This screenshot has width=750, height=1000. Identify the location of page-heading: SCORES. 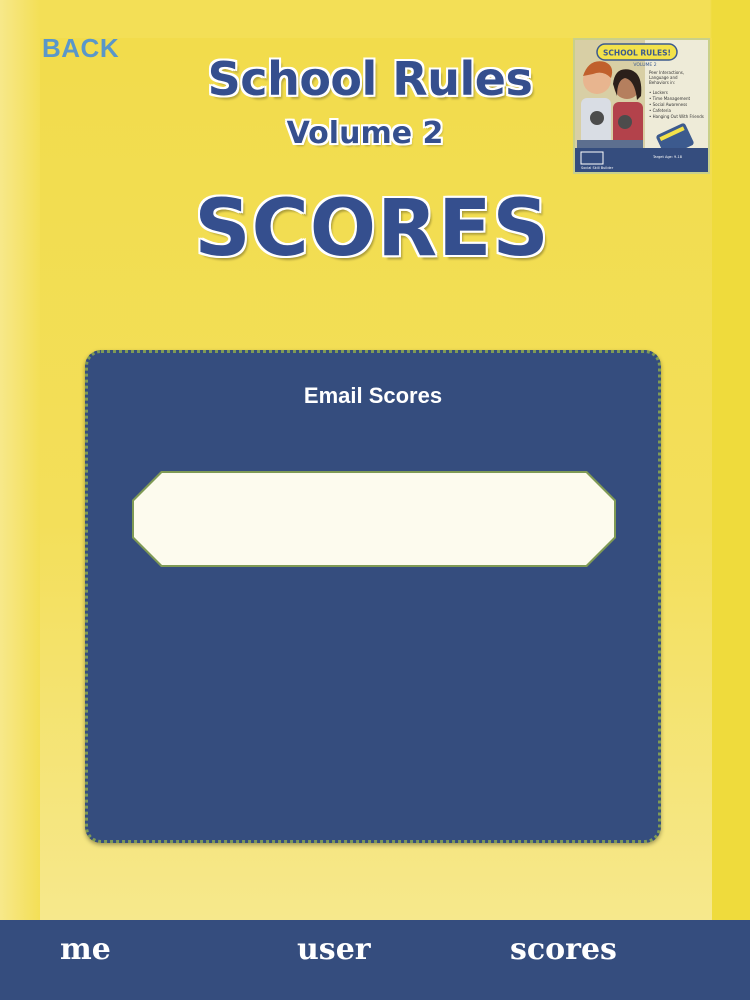
(372, 229).